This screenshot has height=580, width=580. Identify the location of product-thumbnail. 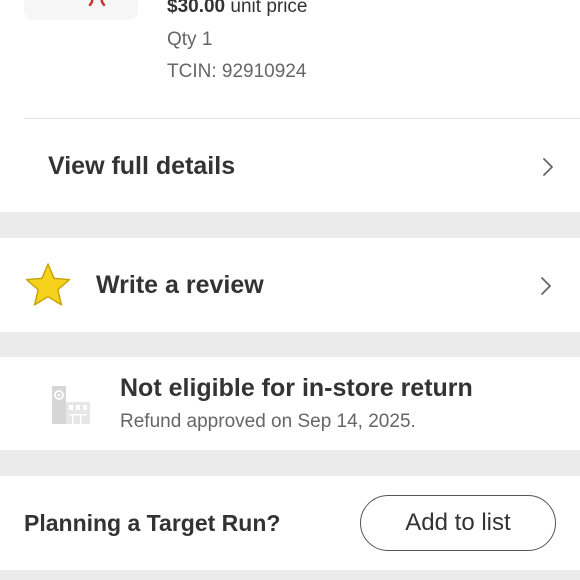
(81, 10).